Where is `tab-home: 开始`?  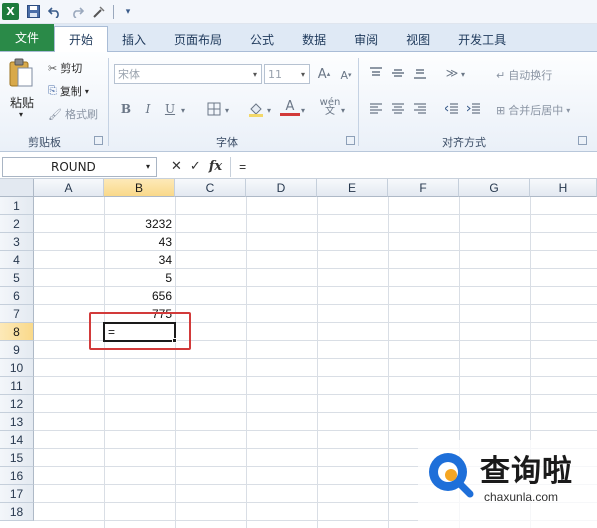
tab-home: 开始 is located at coordinates (81, 39).